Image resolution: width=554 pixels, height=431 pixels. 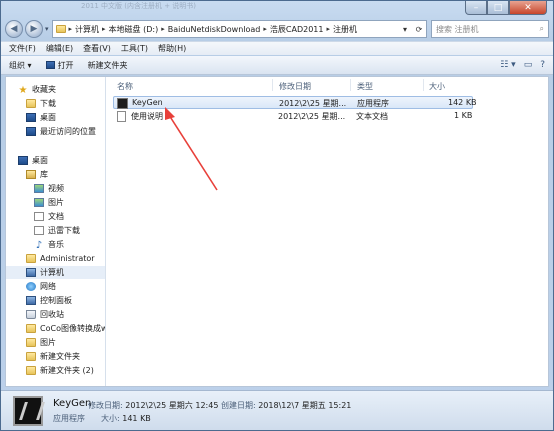 I want to click on nav-computer: 计算机, so click(x=55, y=272).